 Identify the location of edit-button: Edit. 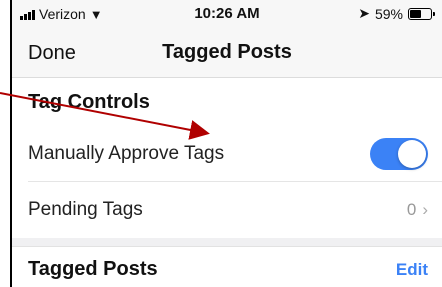
(412, 270).